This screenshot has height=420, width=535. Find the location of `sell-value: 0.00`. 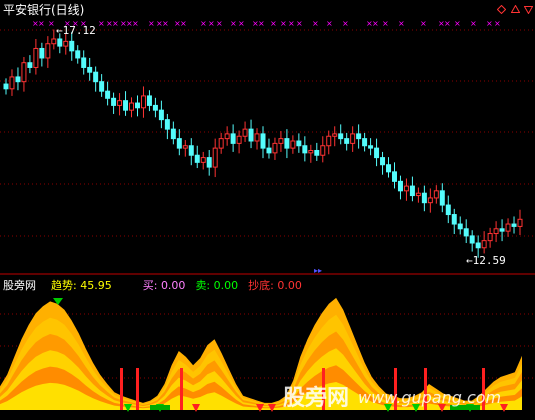

sell-value: 0.00 is located at coordinates (226, 285).